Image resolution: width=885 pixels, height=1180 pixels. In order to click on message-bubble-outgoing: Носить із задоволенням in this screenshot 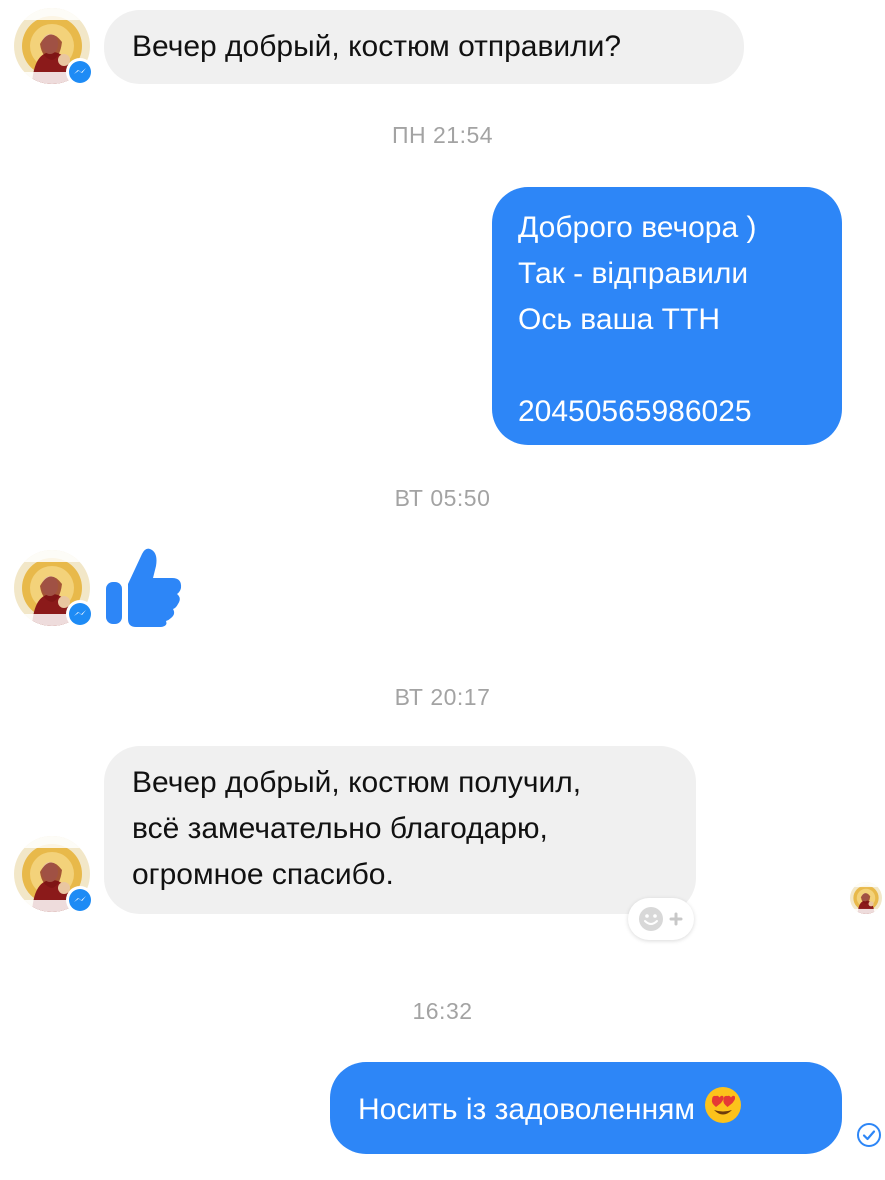, I will do `click(586, 1108)`.